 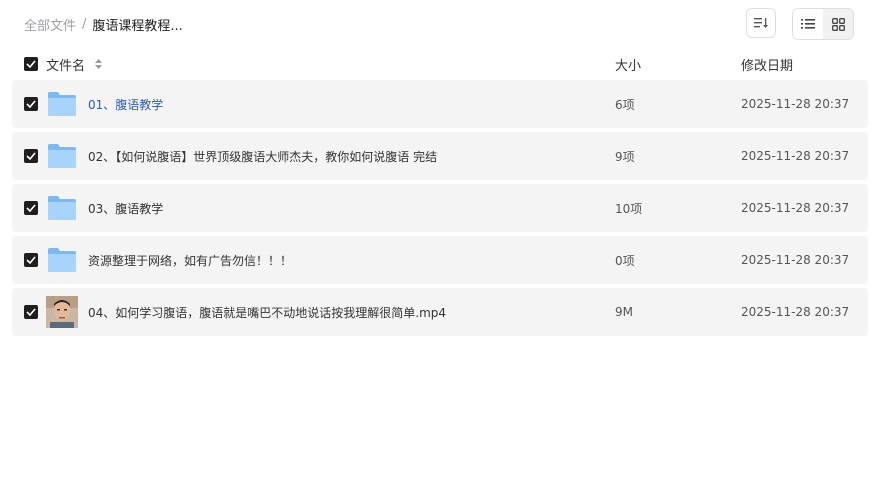 I want to click on table-row: 01、腹语教学 6项 2025-11-28 20:37, so click(x=440, y=104).